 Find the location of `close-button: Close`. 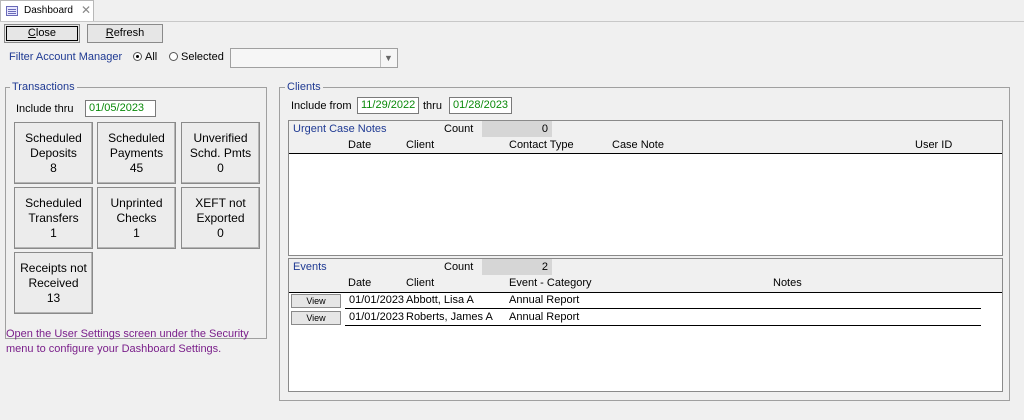

close-button: Close is located at coordinates (42, 33).